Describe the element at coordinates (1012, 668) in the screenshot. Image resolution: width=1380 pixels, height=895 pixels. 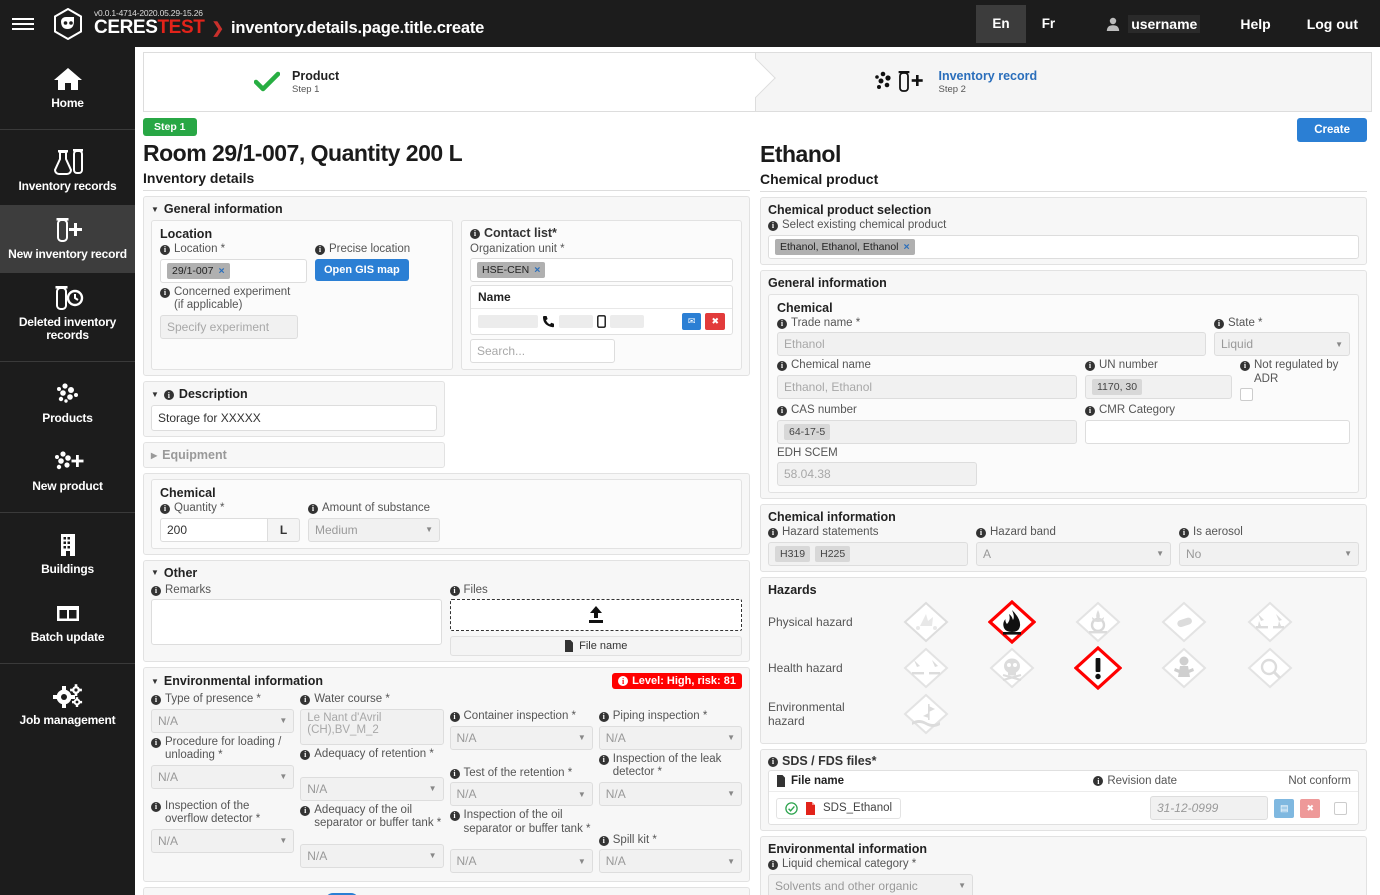
I see `ghs-toxic-skull-icon` at that location.